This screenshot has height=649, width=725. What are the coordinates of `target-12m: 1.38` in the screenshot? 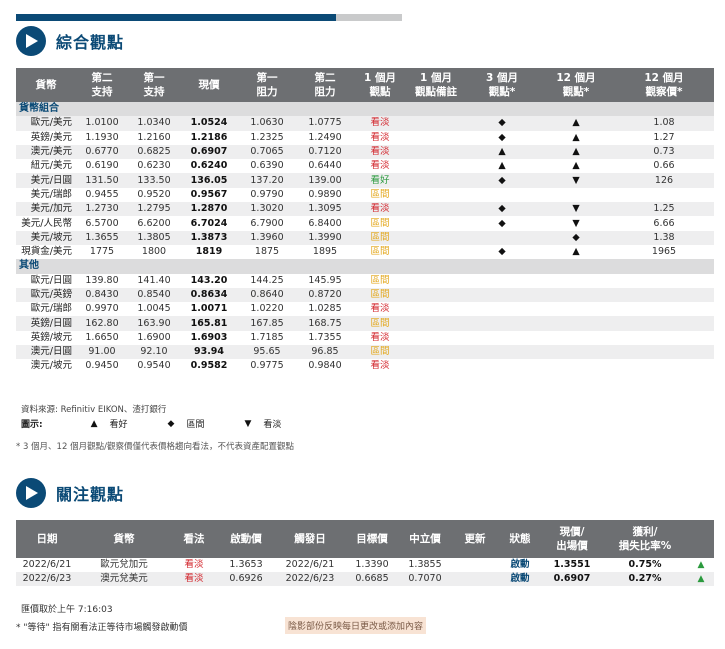 It's located at (664, 237).